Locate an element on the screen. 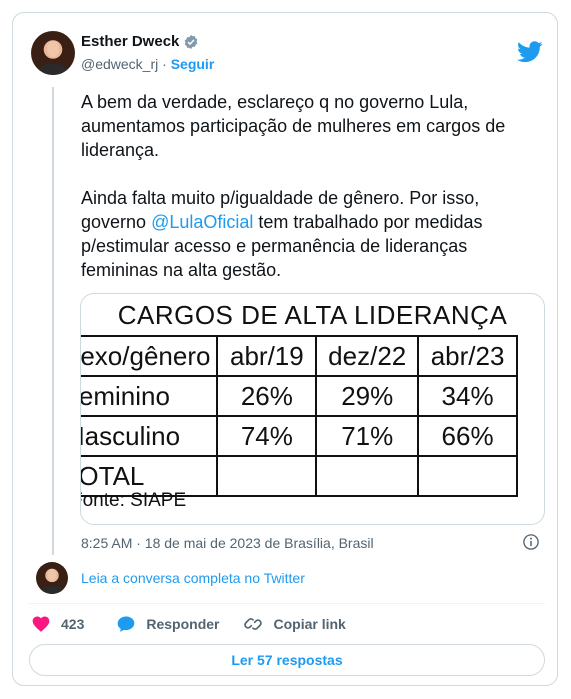  table-header-cell: dez/22 is located at coordinates (367, 356).